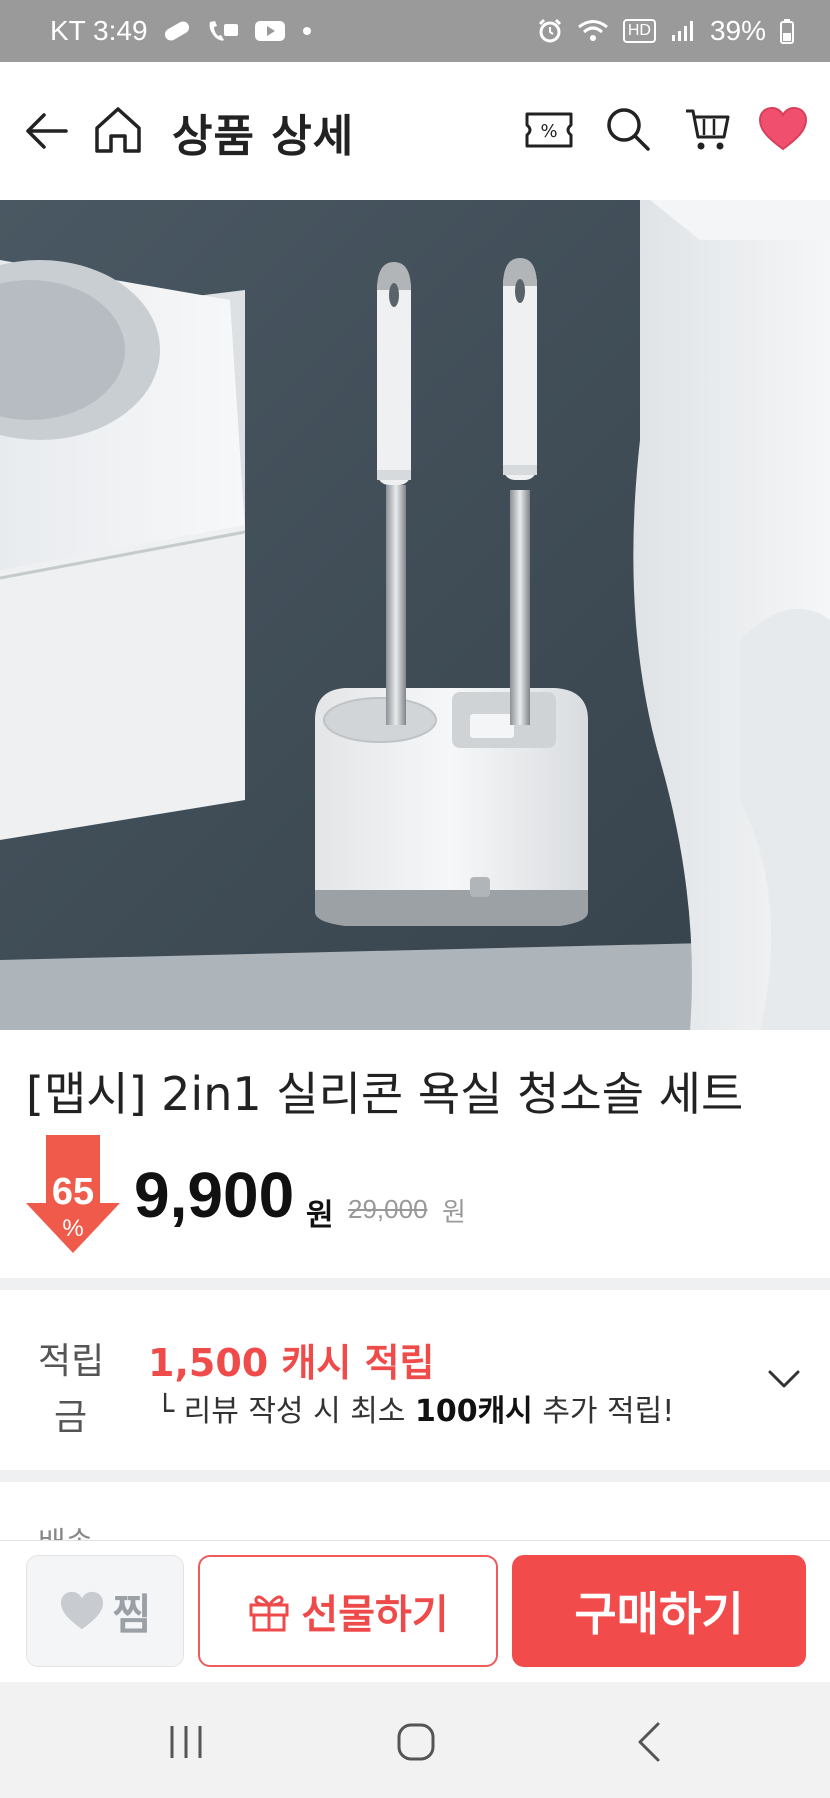 This screenshot has height=1798, width=830. Describe the element at coordinates (550, 31) in the screenshot. I see `alarm-icon` at that location.